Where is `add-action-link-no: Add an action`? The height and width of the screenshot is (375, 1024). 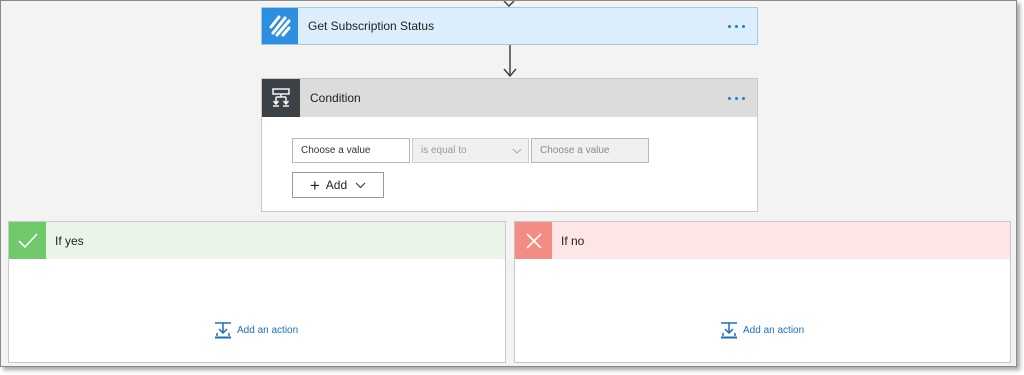 add-action-link-no: Add an action is located at coordinates (762, 330).